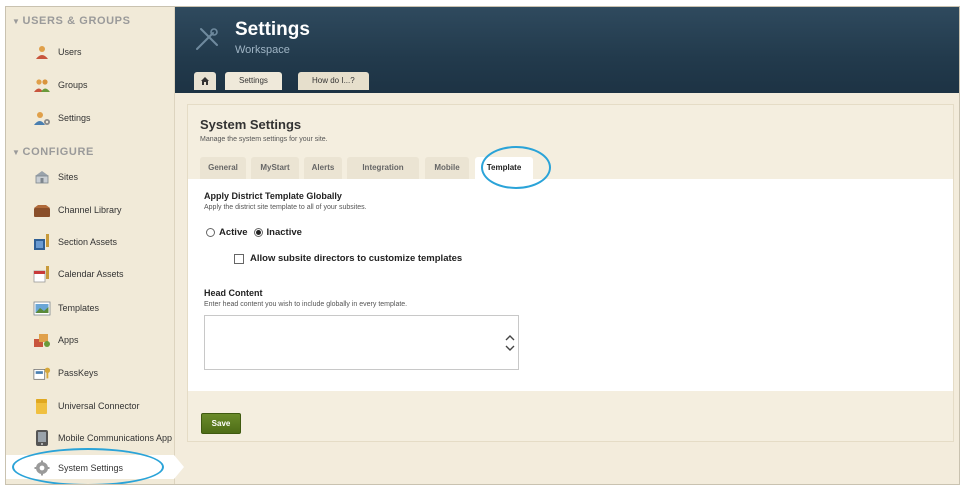  What do you see at coordinates (239, 258) in the screenshot?
I see `allow-customize-checkbox` at bounding box center [239, 258].